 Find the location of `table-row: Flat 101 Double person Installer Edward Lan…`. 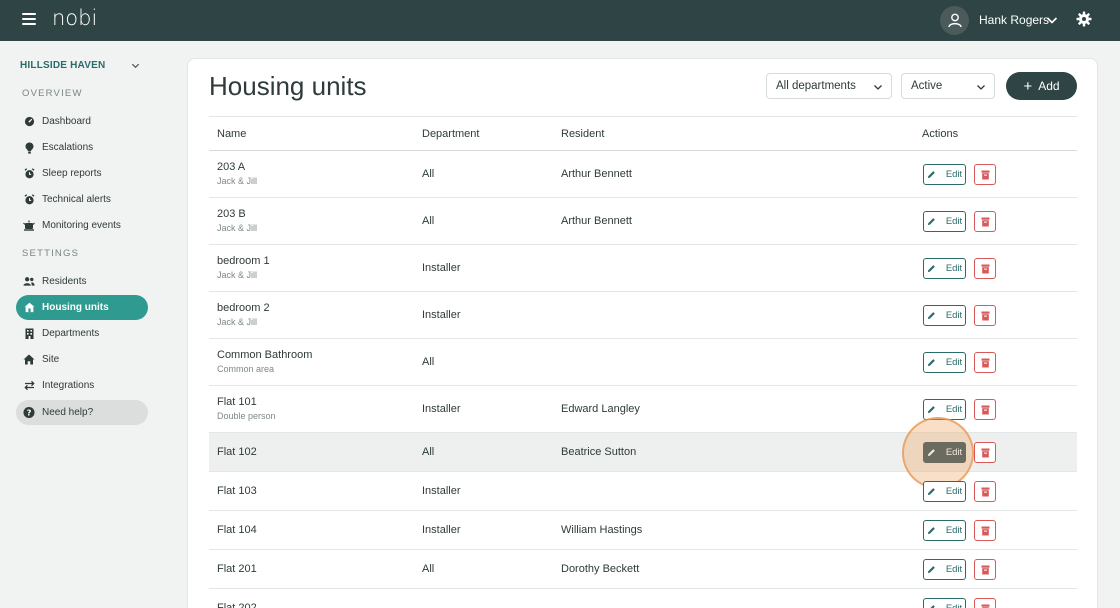

table-row: Flat 101 Double person Installer Edward Lan… is located at coordinates (643, 409).